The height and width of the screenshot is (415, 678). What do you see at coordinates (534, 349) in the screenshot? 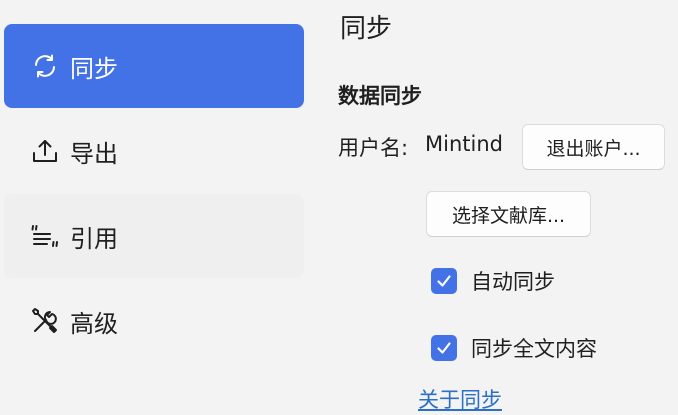
I see `sync-full-text-label: 同步全文内容` at bounding box center [534, 349].